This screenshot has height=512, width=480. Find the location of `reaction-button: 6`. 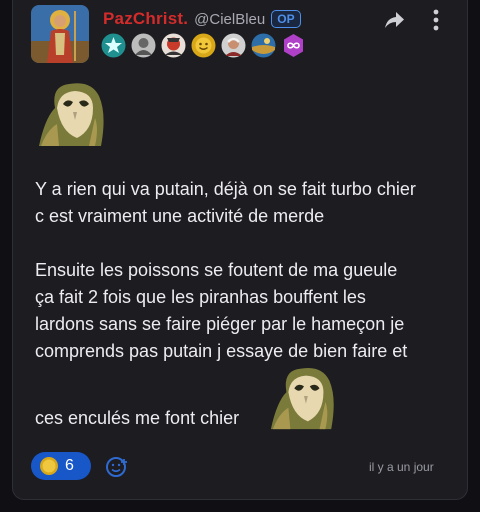

reaction-button: 6 is located at coordinates (61, 466).